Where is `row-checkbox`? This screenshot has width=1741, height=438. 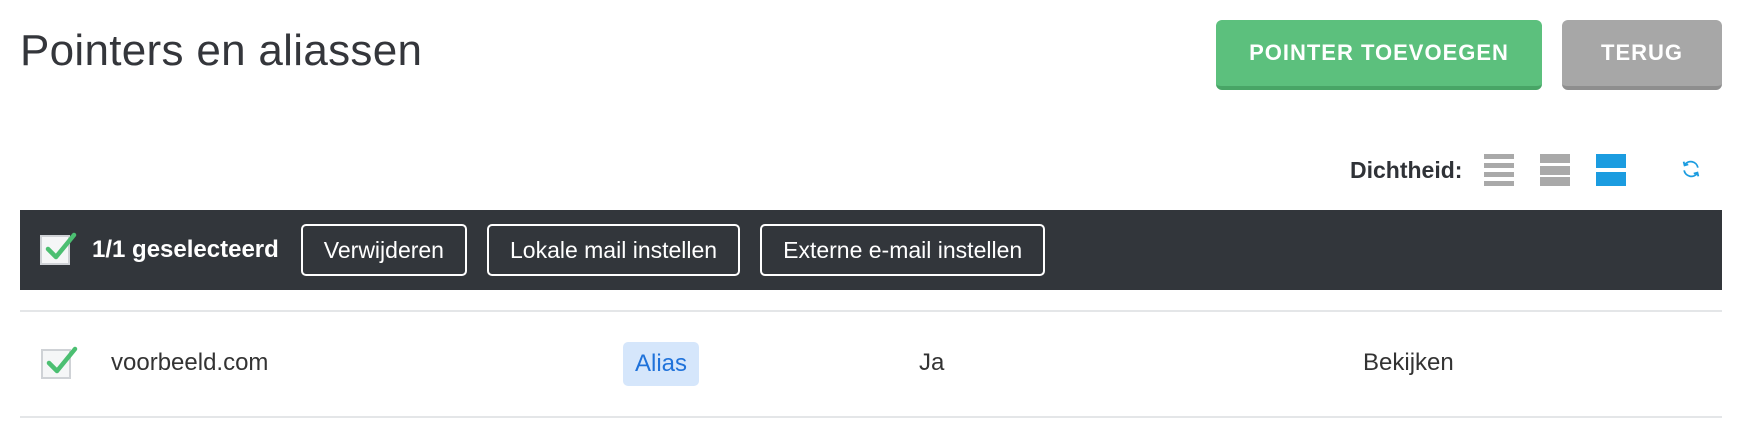
row-checkbox is located at coordinates (59, 362).